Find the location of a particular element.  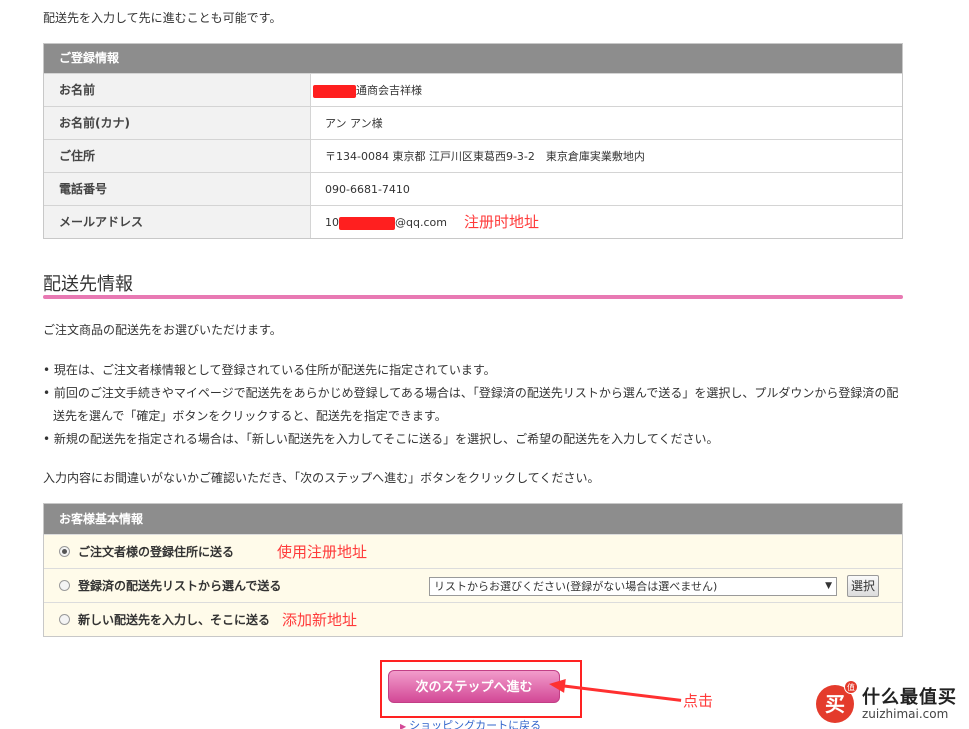

delivery-lead: ご注文商品の配送先をお選びいただけます。 is located at coordinates (162, 330).